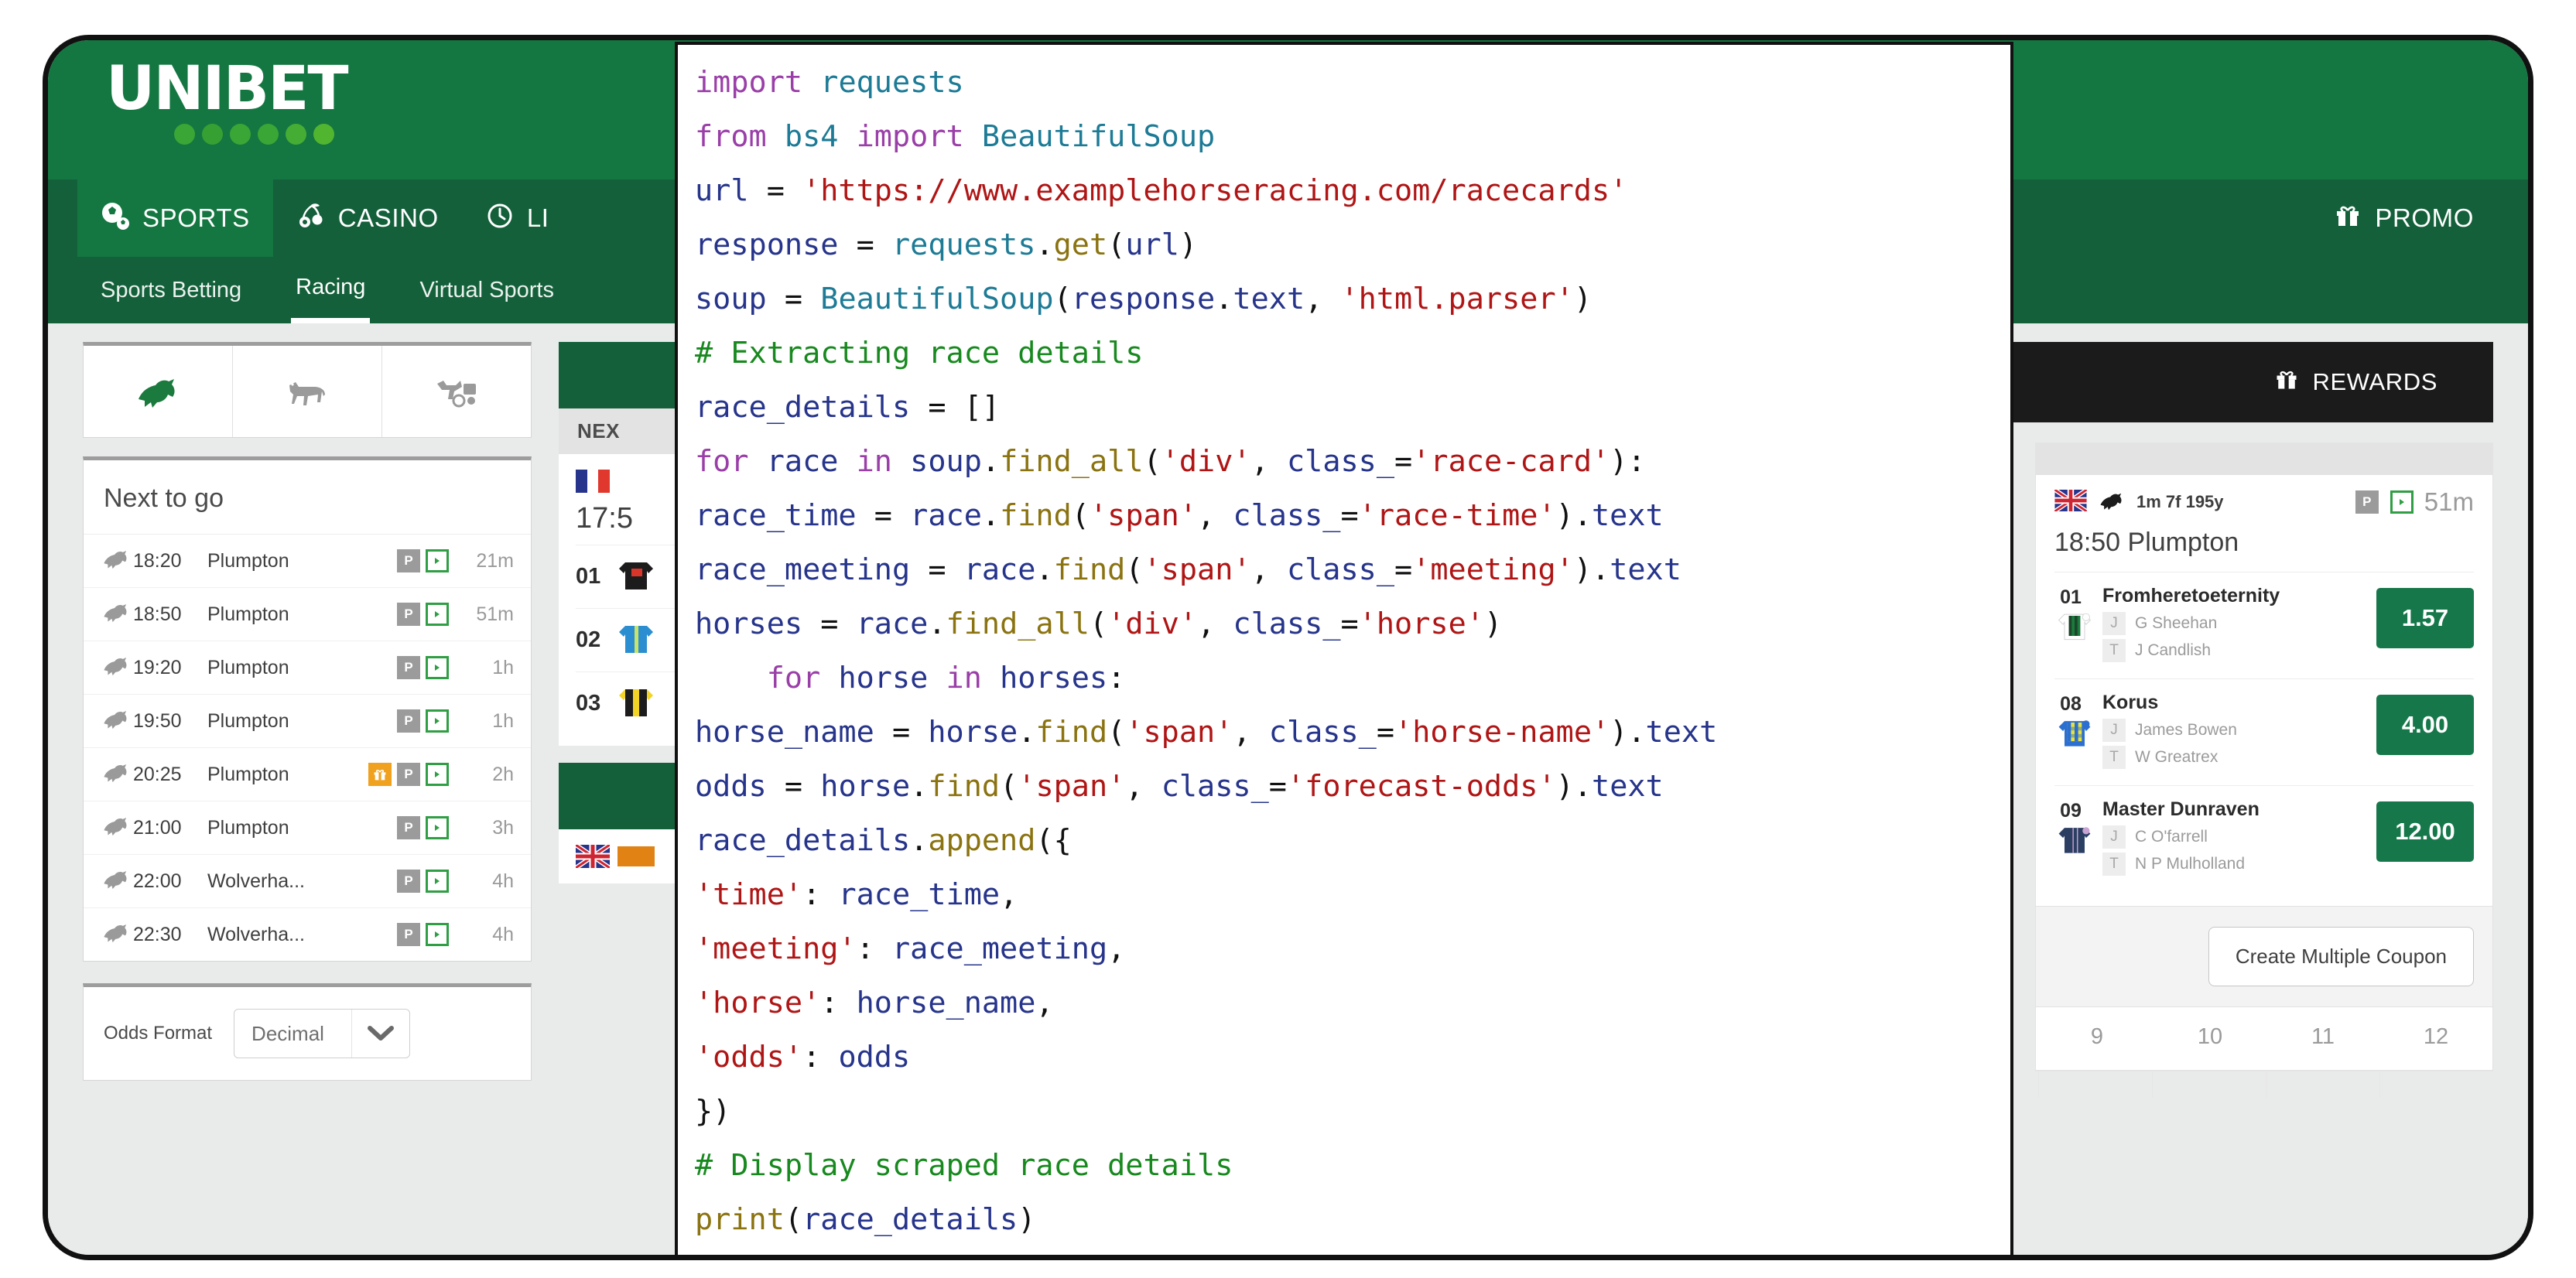  What do you see at coordinates (308, 774) in the screenshot?
I see `next-to-go-row: 20:25 Plumpton P 2h` at bounding box center [308, 774].